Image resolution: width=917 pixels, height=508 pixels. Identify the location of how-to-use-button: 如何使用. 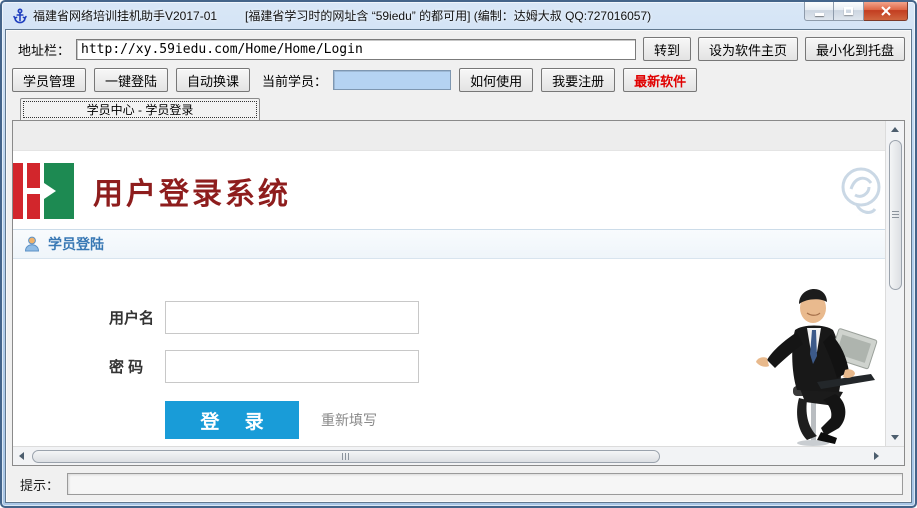
(496, 80).